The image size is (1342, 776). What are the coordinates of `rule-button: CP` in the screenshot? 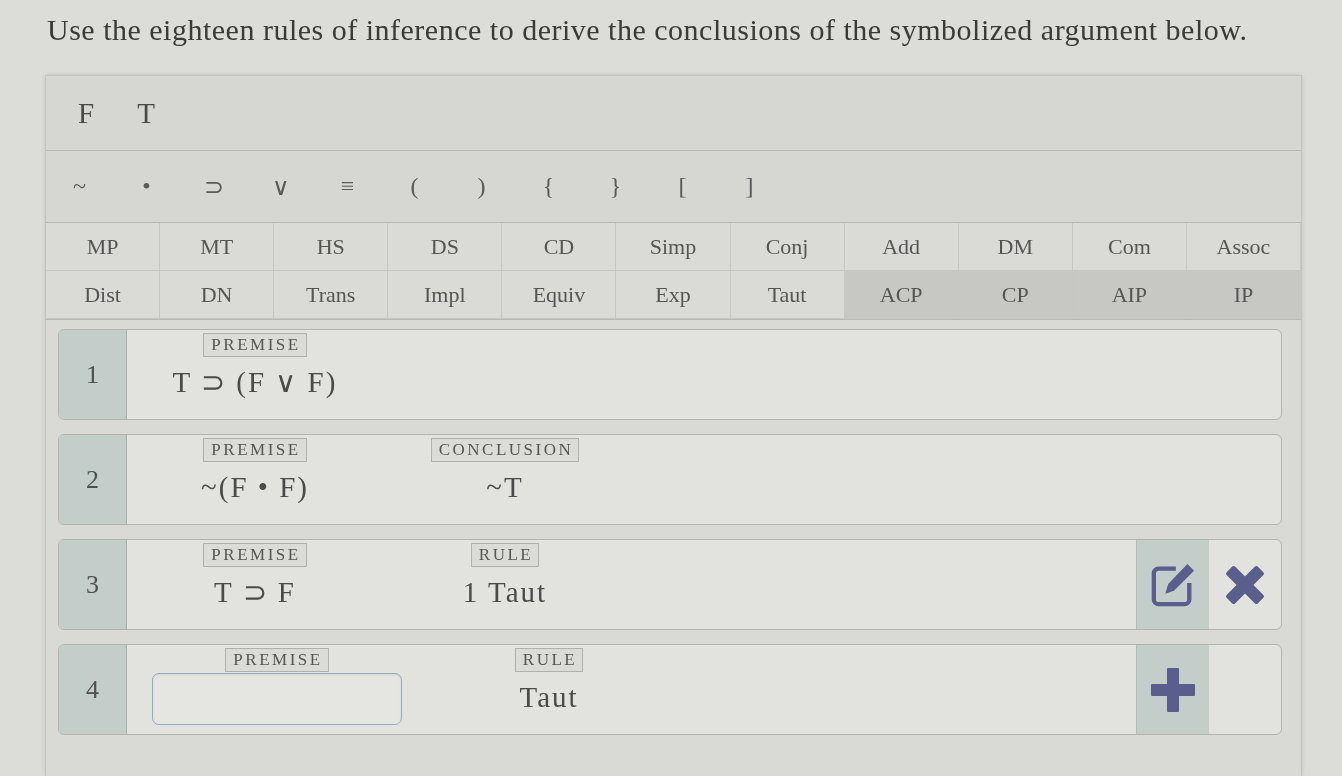 It's located at (1015, 295).